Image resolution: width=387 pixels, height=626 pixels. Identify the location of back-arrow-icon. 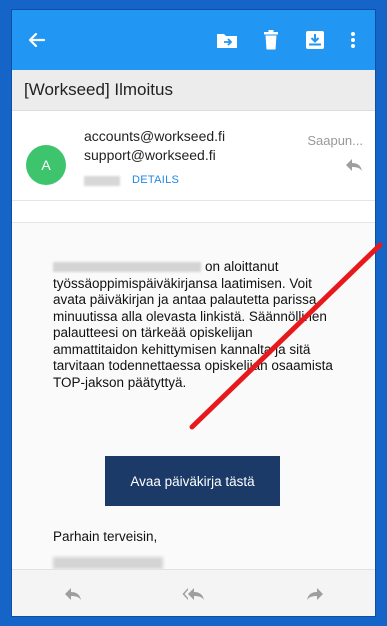
(37, 40).